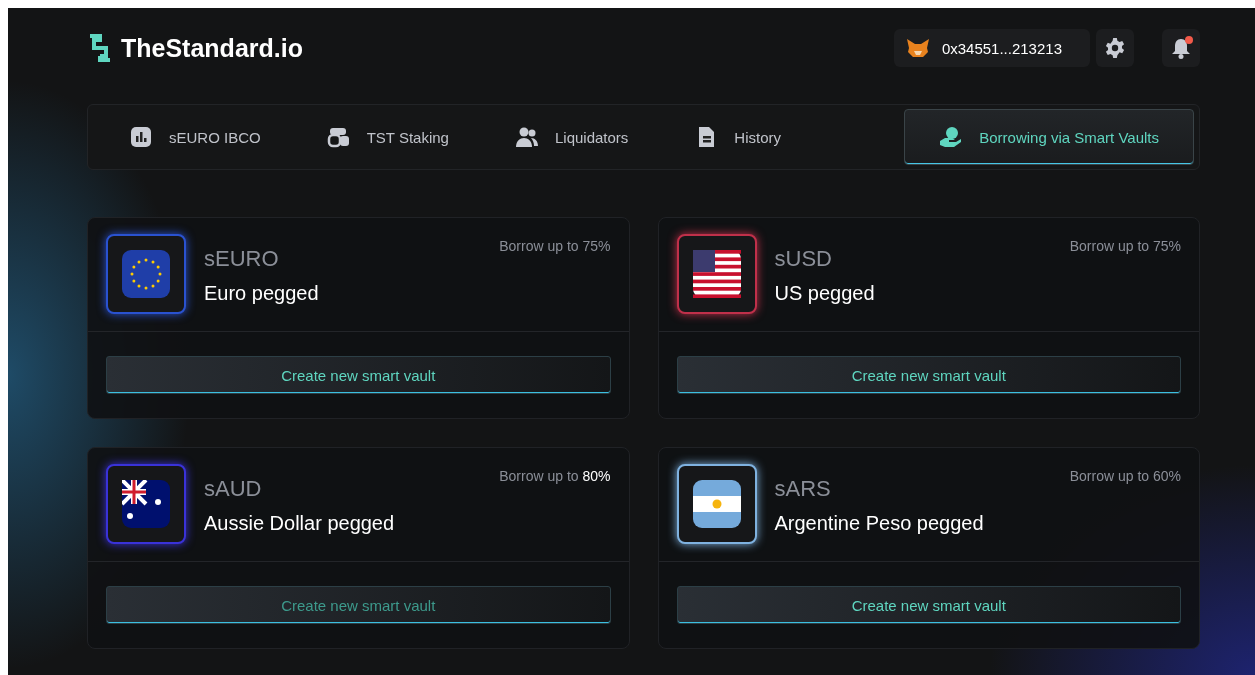 This screenshot has height=675, width=1255. I want to click on notifications-button, so click(1181, 48).